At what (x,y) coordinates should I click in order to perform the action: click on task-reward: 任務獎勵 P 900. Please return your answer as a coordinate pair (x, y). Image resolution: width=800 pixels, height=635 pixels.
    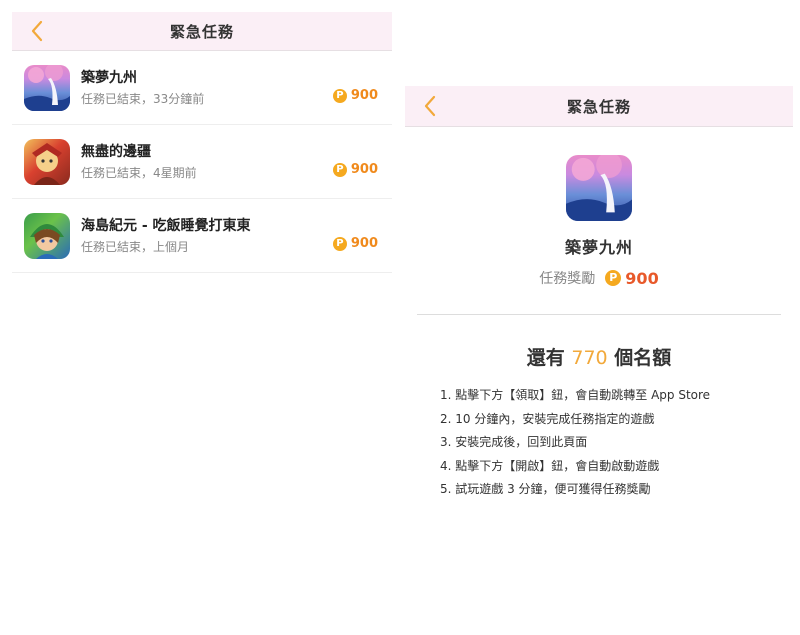
    Looking at the image, I should click on (599, 278).